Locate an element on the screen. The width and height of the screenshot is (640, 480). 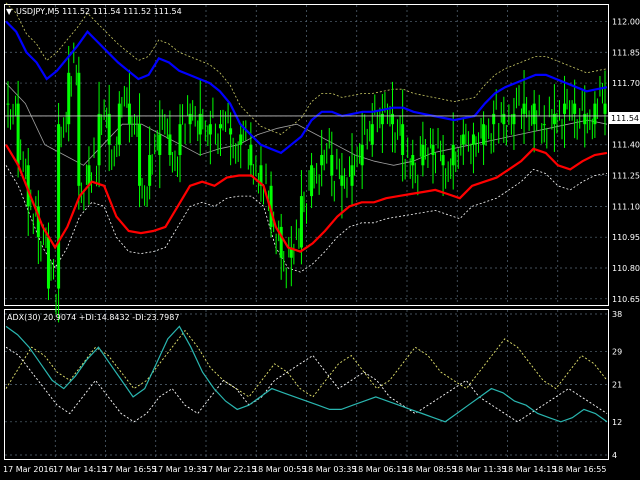
y-tick-label: 110.80 is located at coordinates (626, 268).